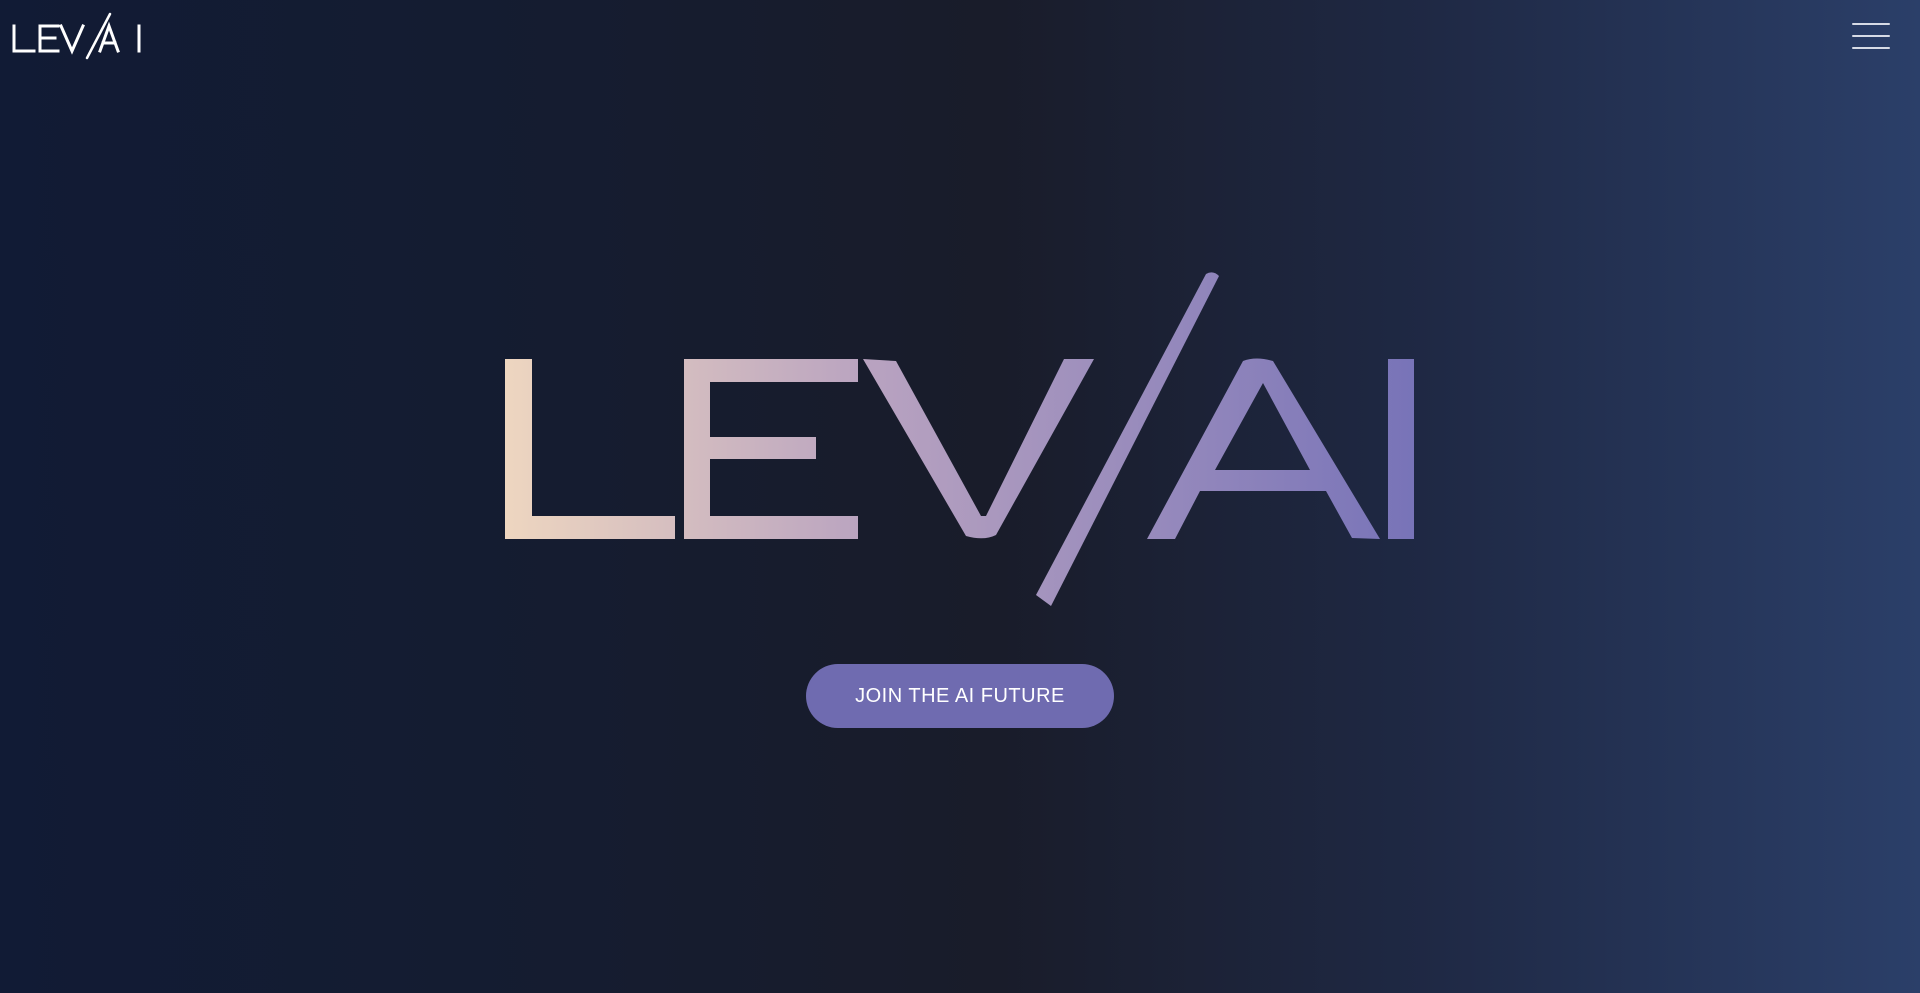 This screenshot has width=1920, height=993. Describe the element at coordinates (1401, 449) in the screenshot. I see `hero-letter-i` at that location.